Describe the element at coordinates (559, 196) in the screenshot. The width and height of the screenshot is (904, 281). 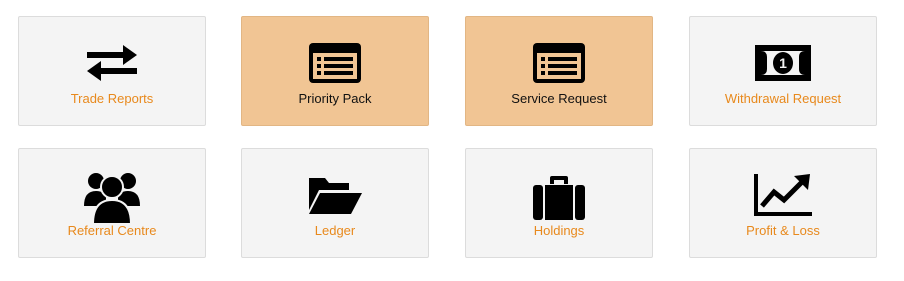
I see `briefcase-icon` at that location.